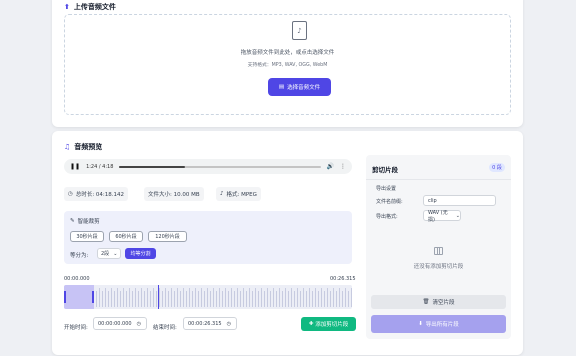  What do you see at coordinates (174, 195) in the screenshot?
I see `size-text: 文件大小: 10.00 MB` at bounding box center [174, 195].